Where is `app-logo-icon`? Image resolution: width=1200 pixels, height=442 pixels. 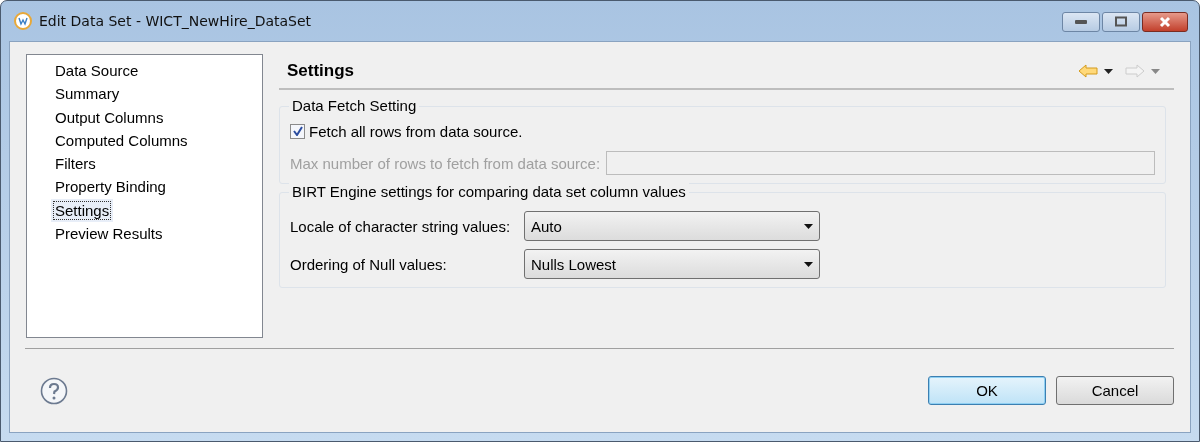 app-logo-icon is located at coordinates (23, 21).